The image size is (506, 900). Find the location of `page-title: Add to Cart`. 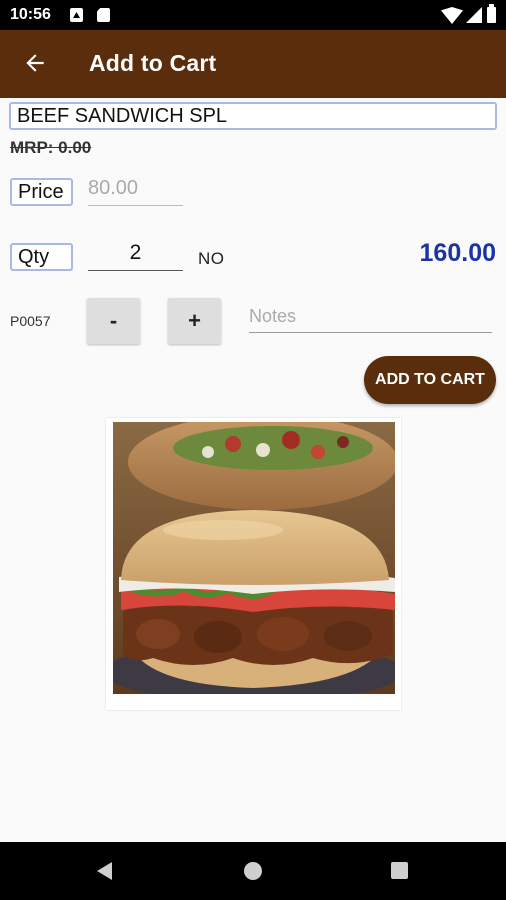

page-title: Add to Cart is located at coordinates (153, 63).